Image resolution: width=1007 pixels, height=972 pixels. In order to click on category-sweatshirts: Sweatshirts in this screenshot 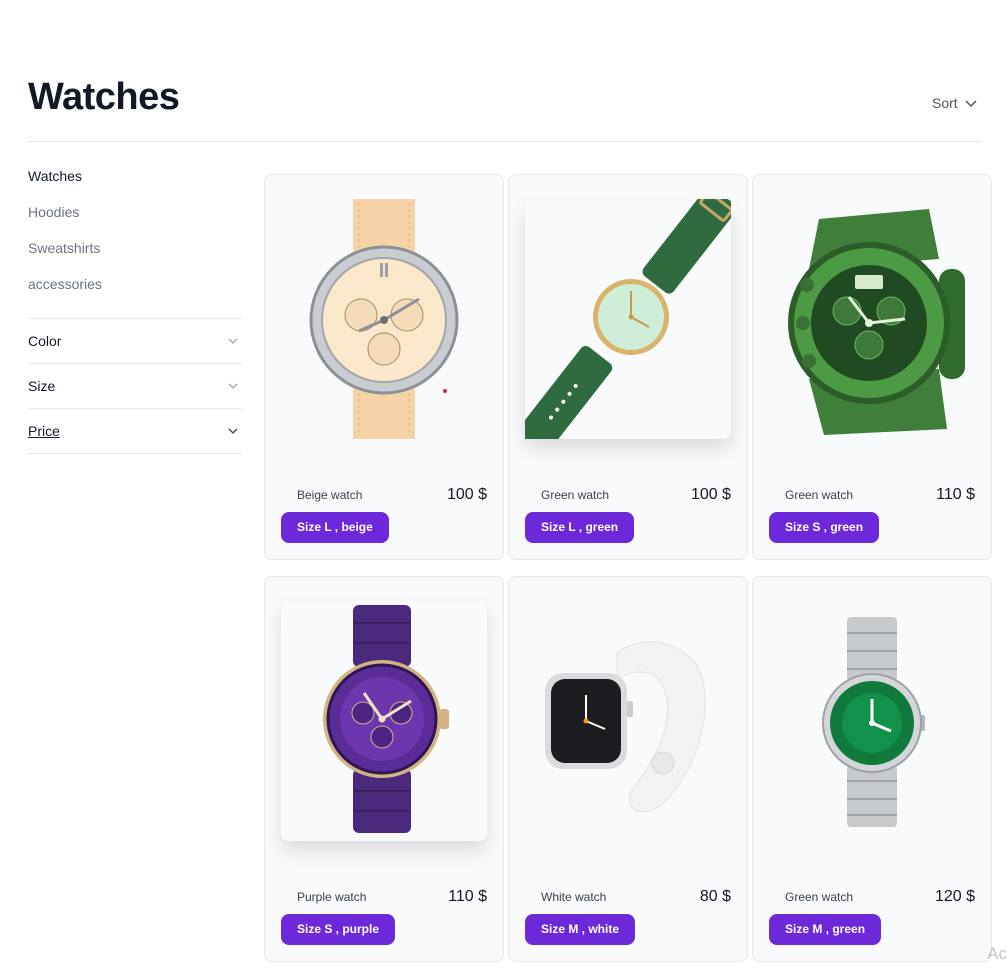, I will do `click(135, 248)`.